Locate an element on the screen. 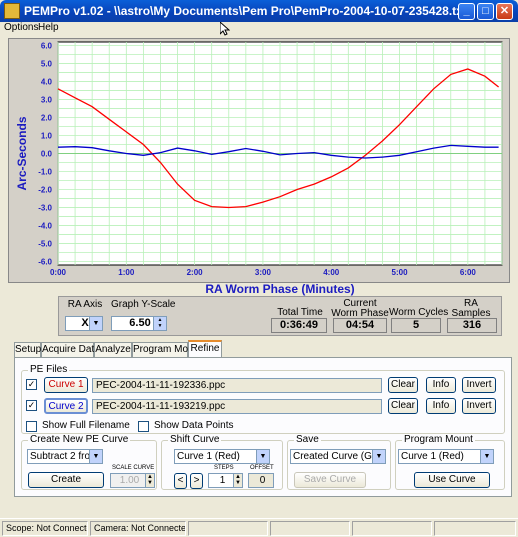 This screenshot has height=537, width=518. y-tick-label: 0.0 is located at coordinates (47, 154).